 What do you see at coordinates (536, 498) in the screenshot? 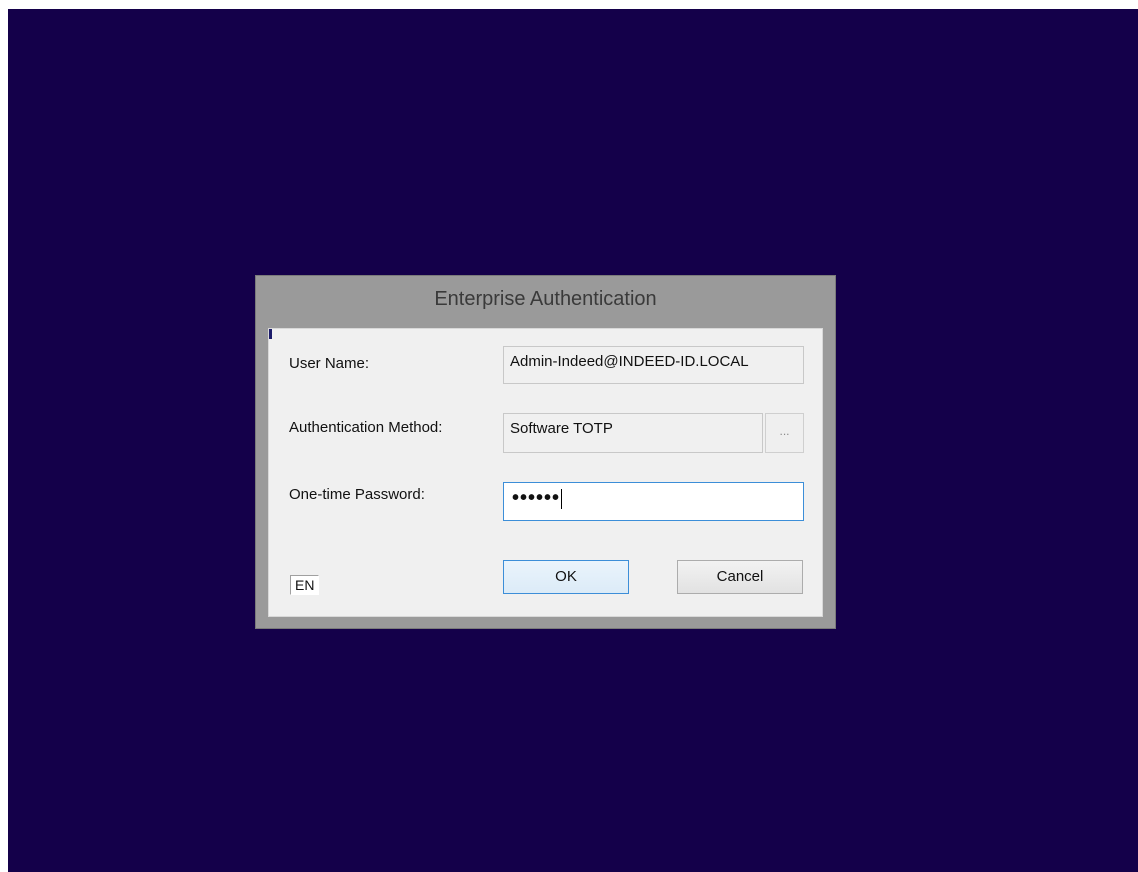
I see `one-time-password-masked-value: ••••••` at bounding box center [536, 498].